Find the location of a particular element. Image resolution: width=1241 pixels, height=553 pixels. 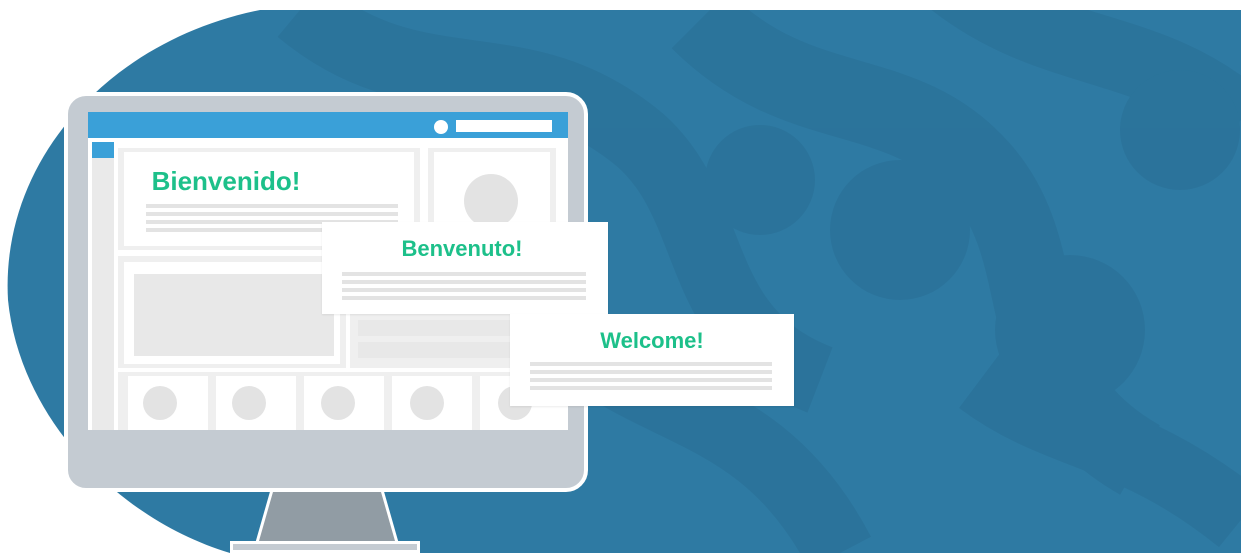

image-placeholder is located at coordinates (234, 315).